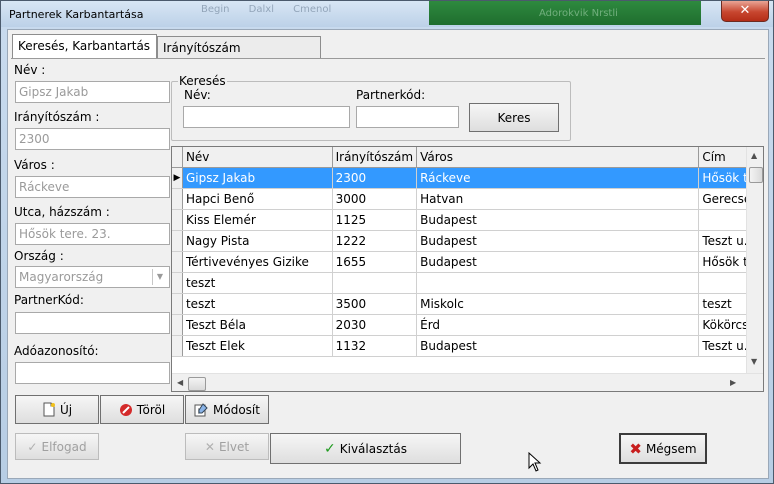 This screenshot has height=484, width=774. I want to click on tab-kereses-karbantartas: Keresés, Karbantartás, so click(84, 46).